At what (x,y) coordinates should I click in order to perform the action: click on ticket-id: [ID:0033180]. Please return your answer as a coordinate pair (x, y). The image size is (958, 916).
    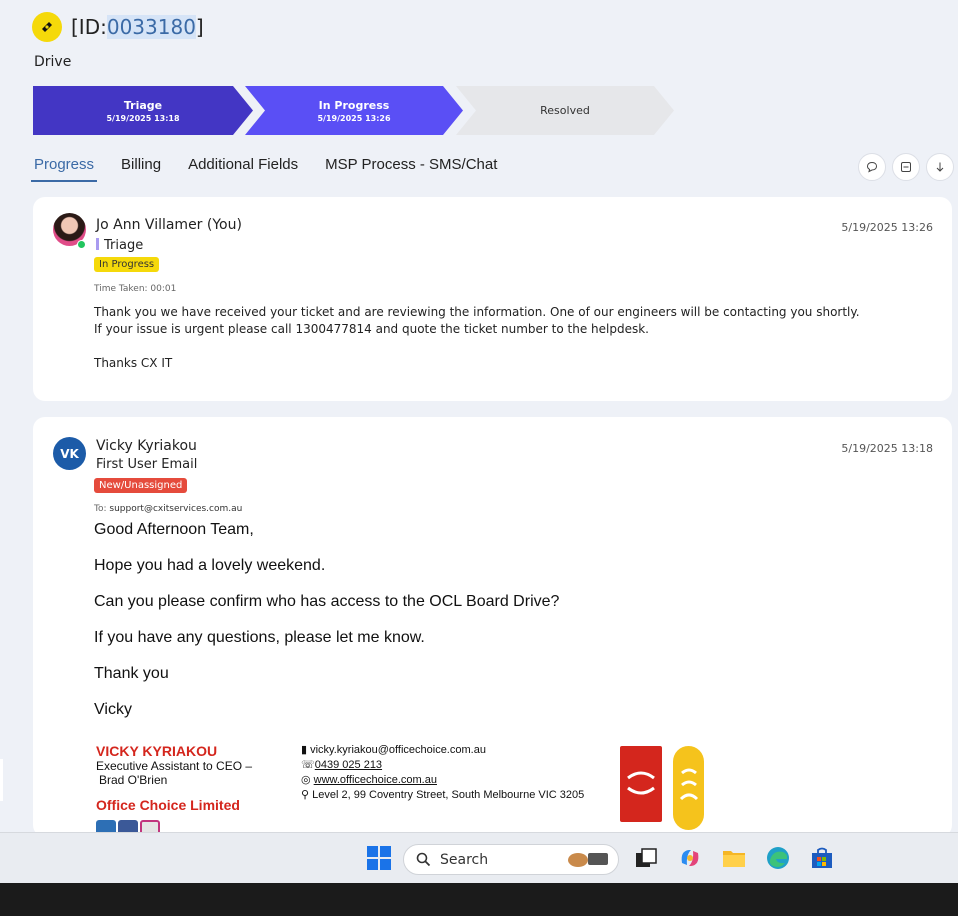
    Looking at the image, I should click on (137, 27).